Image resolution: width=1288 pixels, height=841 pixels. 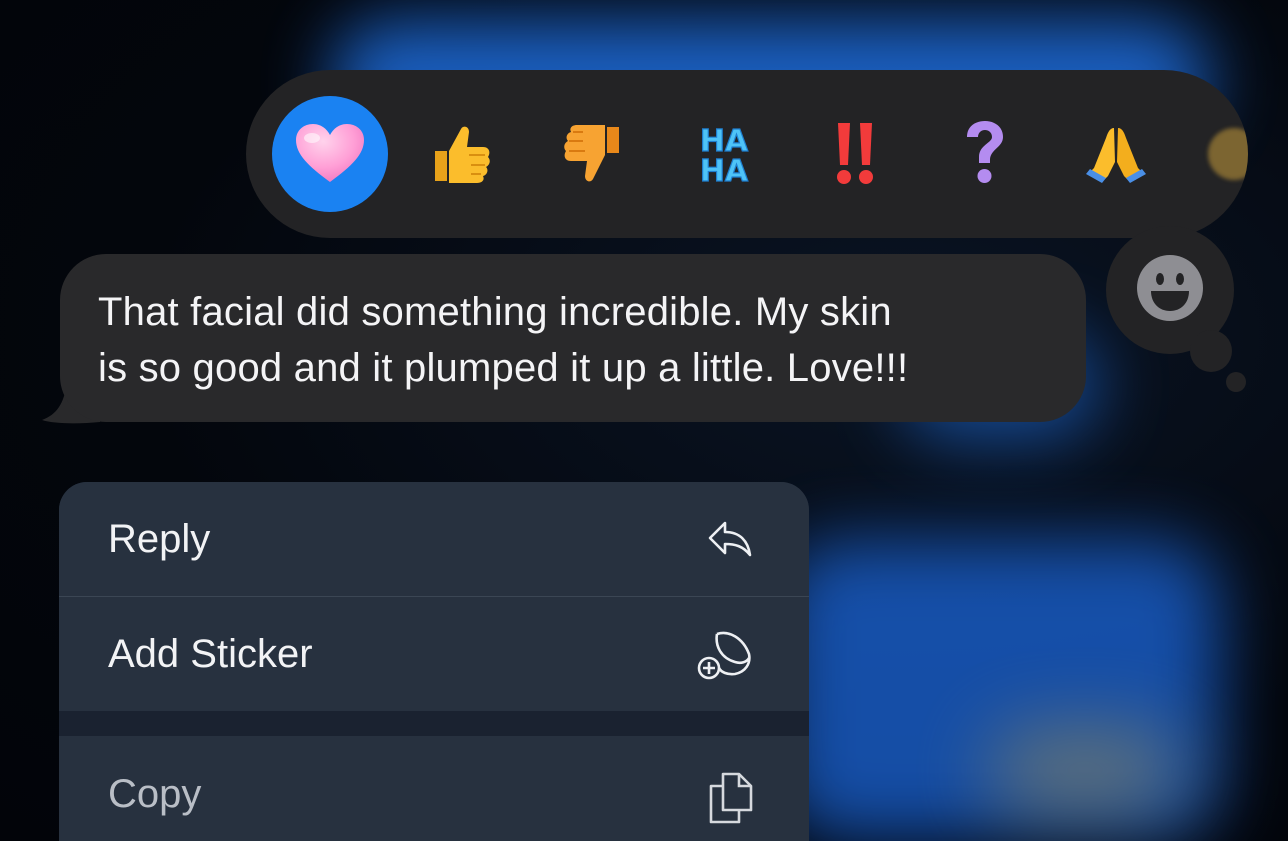 I want to click on reaction-emphasis-button, so click(x=854, y=154).